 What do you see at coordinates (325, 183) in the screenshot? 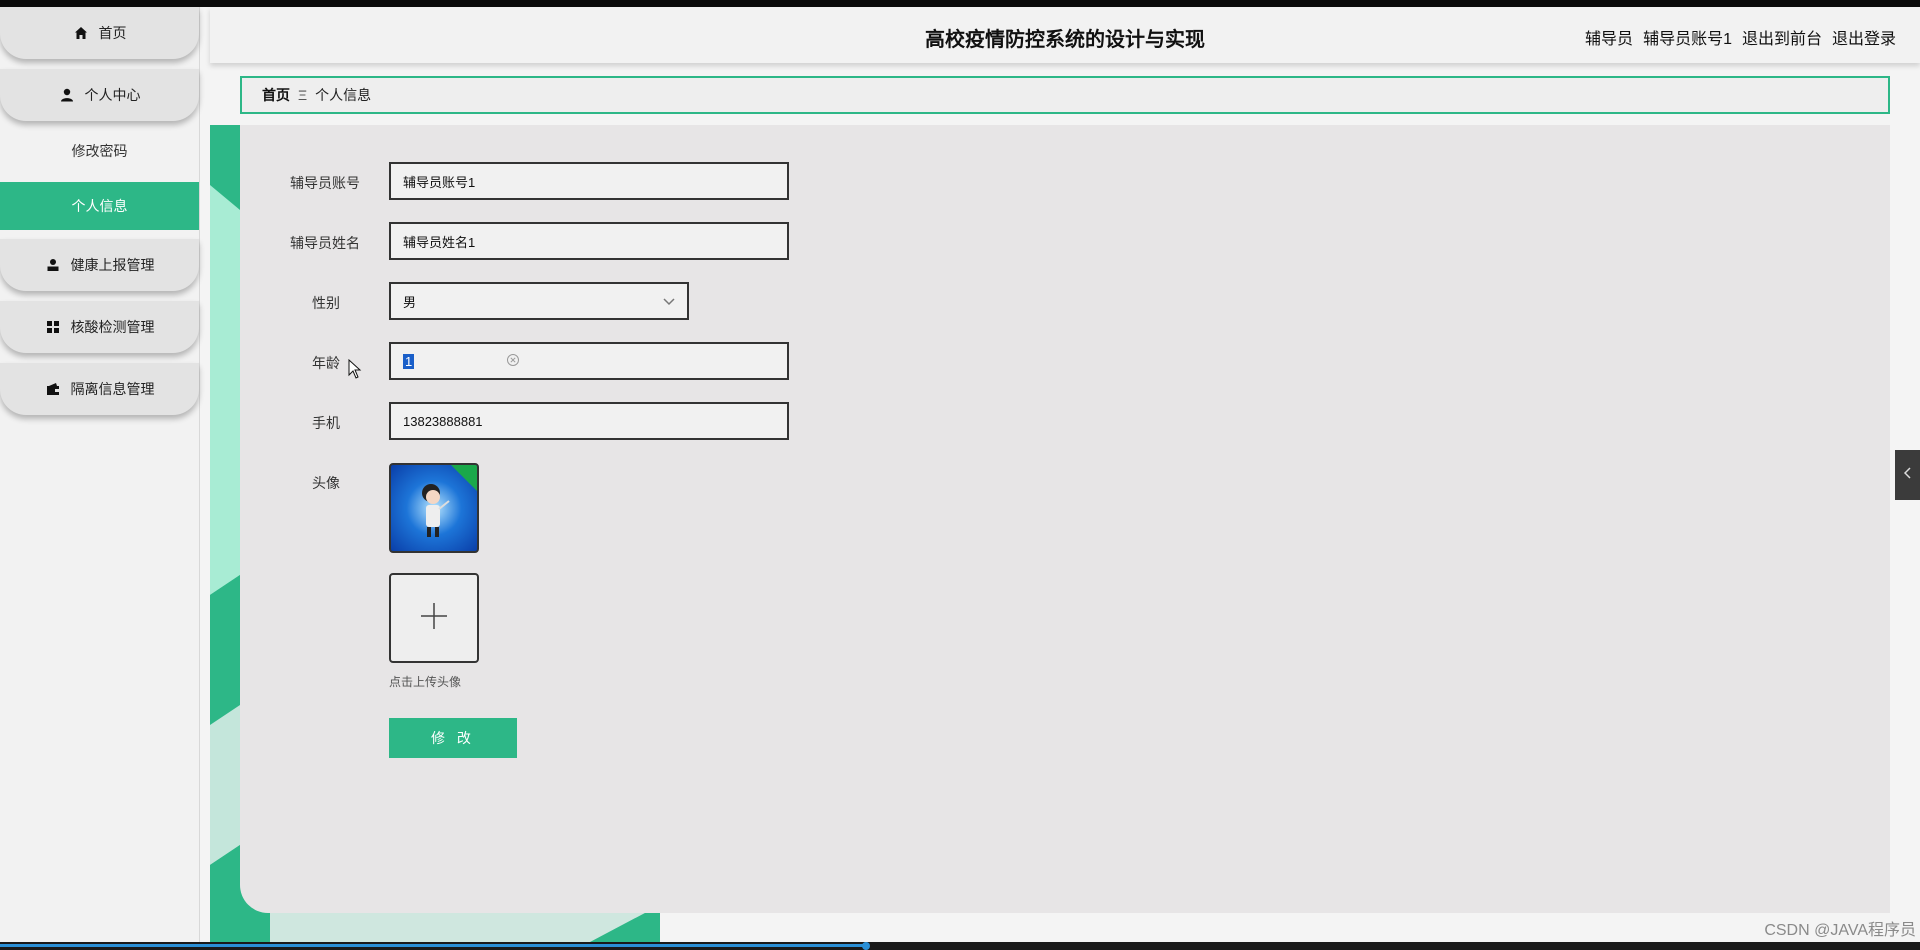
I see `account-label: 辅导员账号` at bounding box center [325, 183].